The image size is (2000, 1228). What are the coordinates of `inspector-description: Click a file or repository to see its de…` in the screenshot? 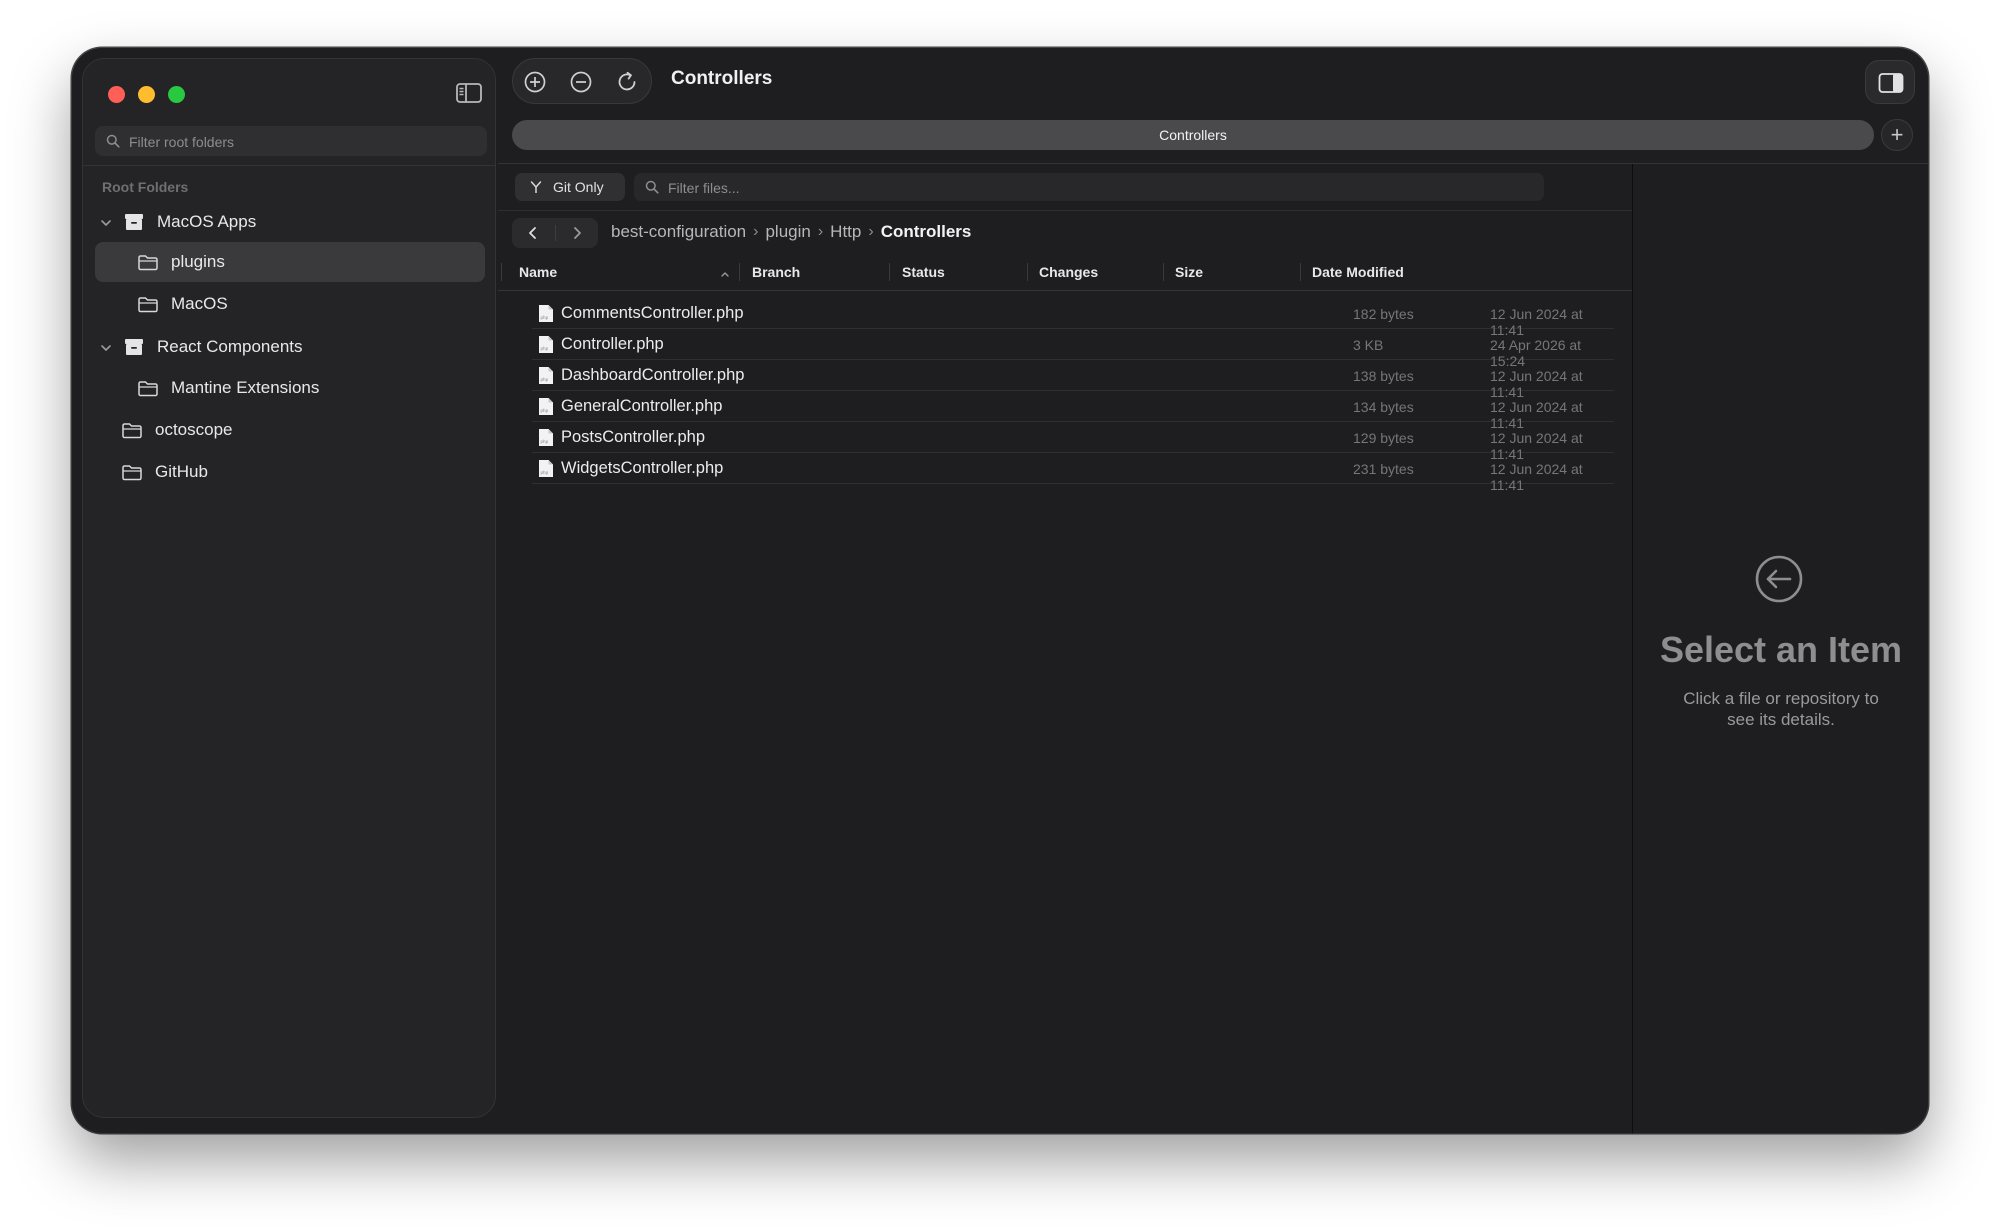 It's located at (1781, 709).